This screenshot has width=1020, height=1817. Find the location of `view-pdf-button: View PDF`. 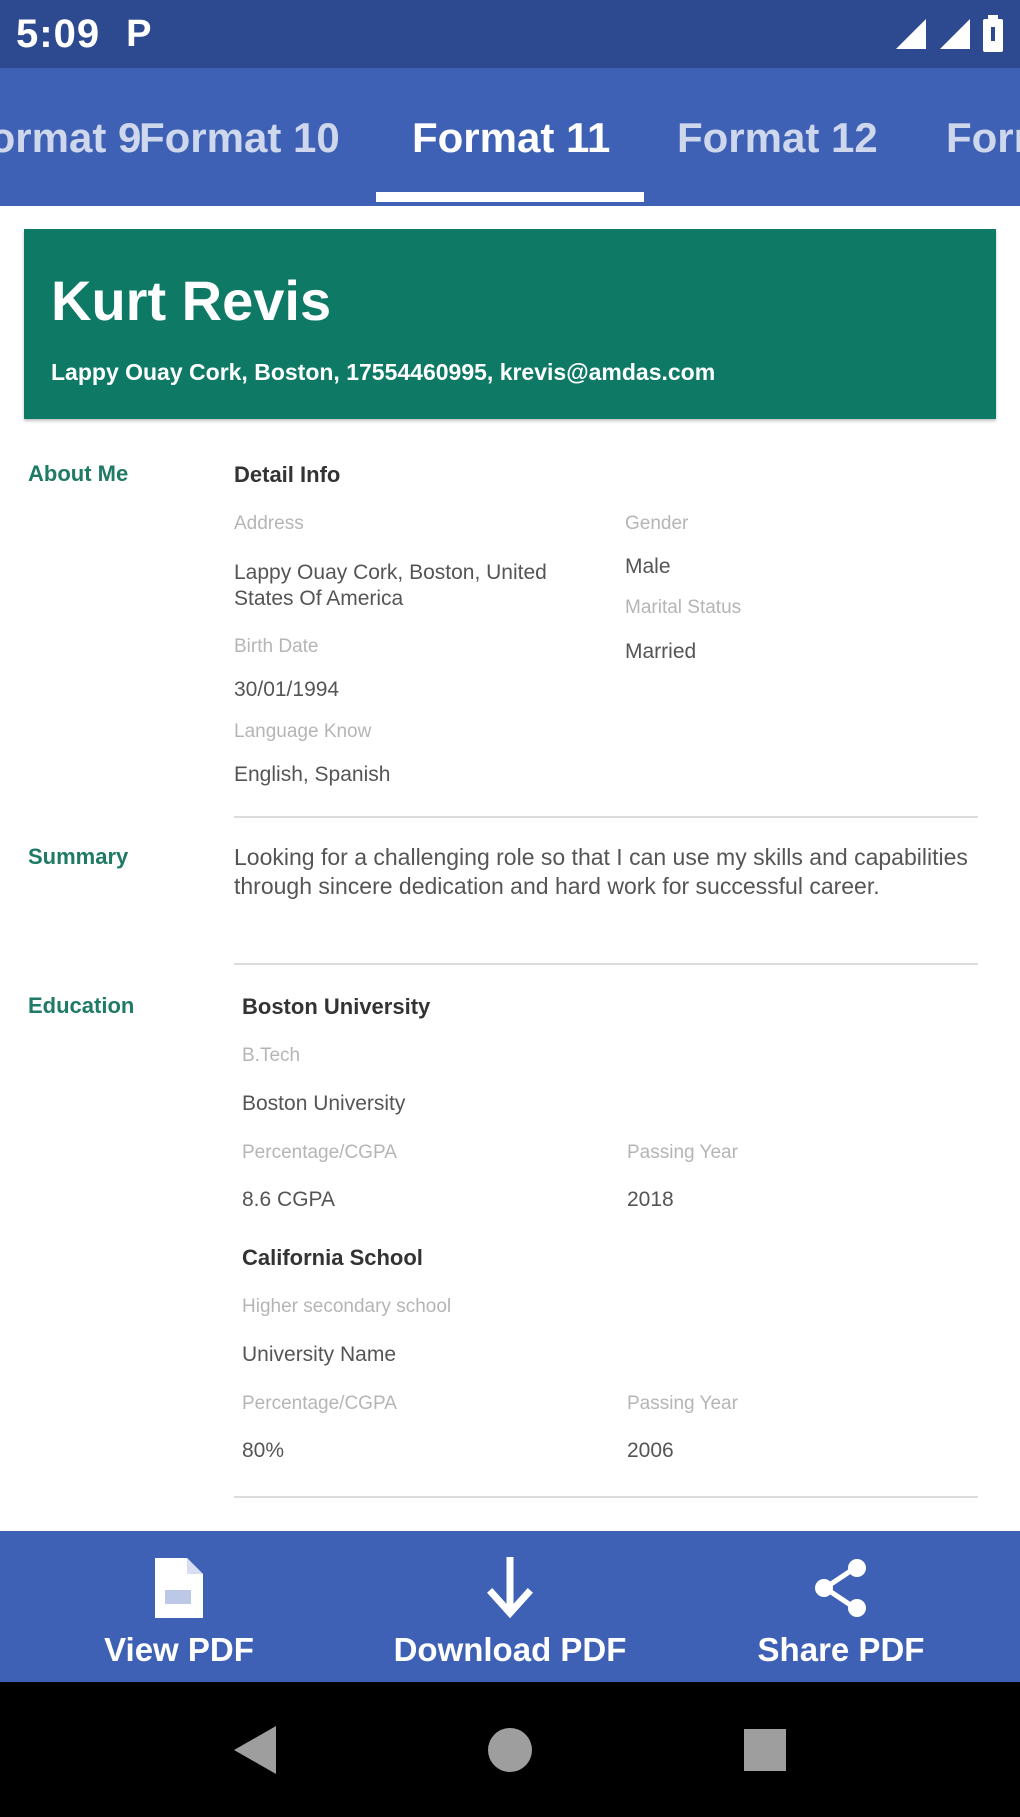

view-pdf-button: View PDF is located at coordinates (179, 1606).